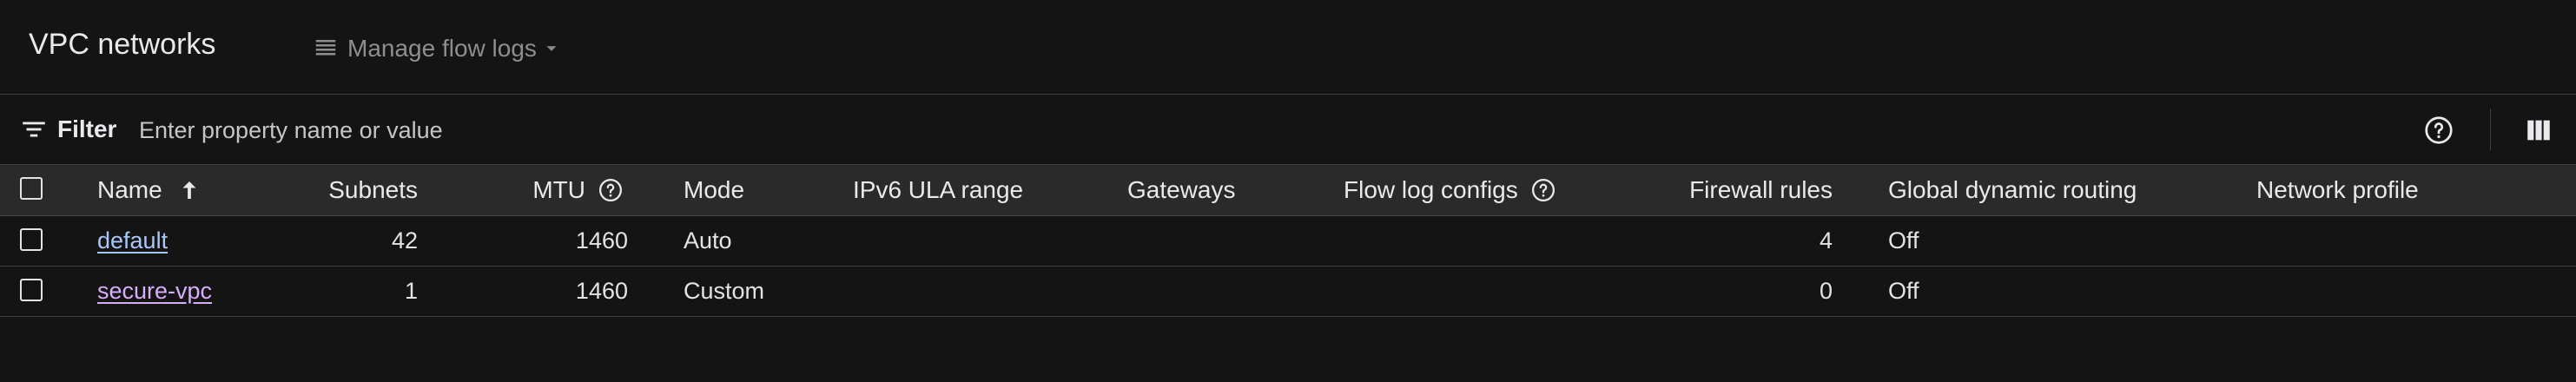  I want to click on filter-input, so click(660, 130).